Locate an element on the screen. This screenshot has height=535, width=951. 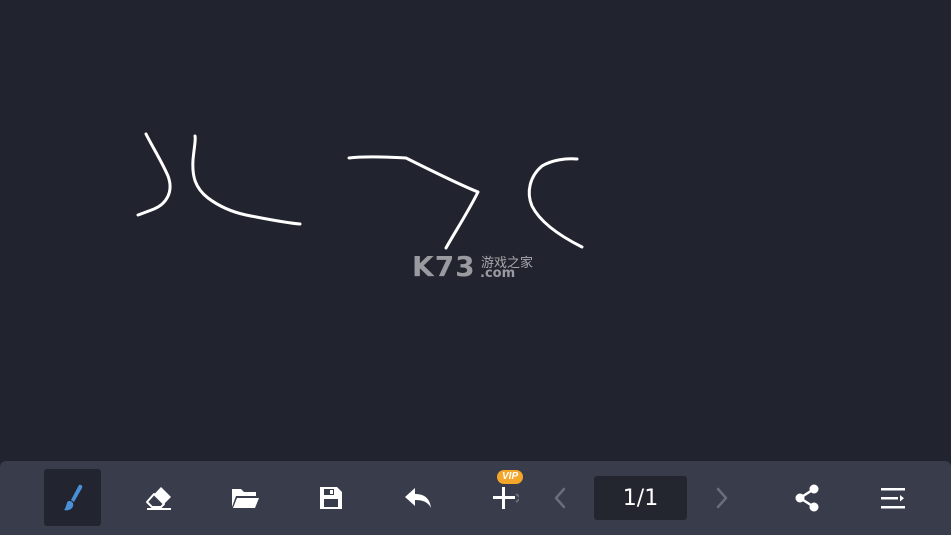
plus-icon is located at coordinates (505, 497).